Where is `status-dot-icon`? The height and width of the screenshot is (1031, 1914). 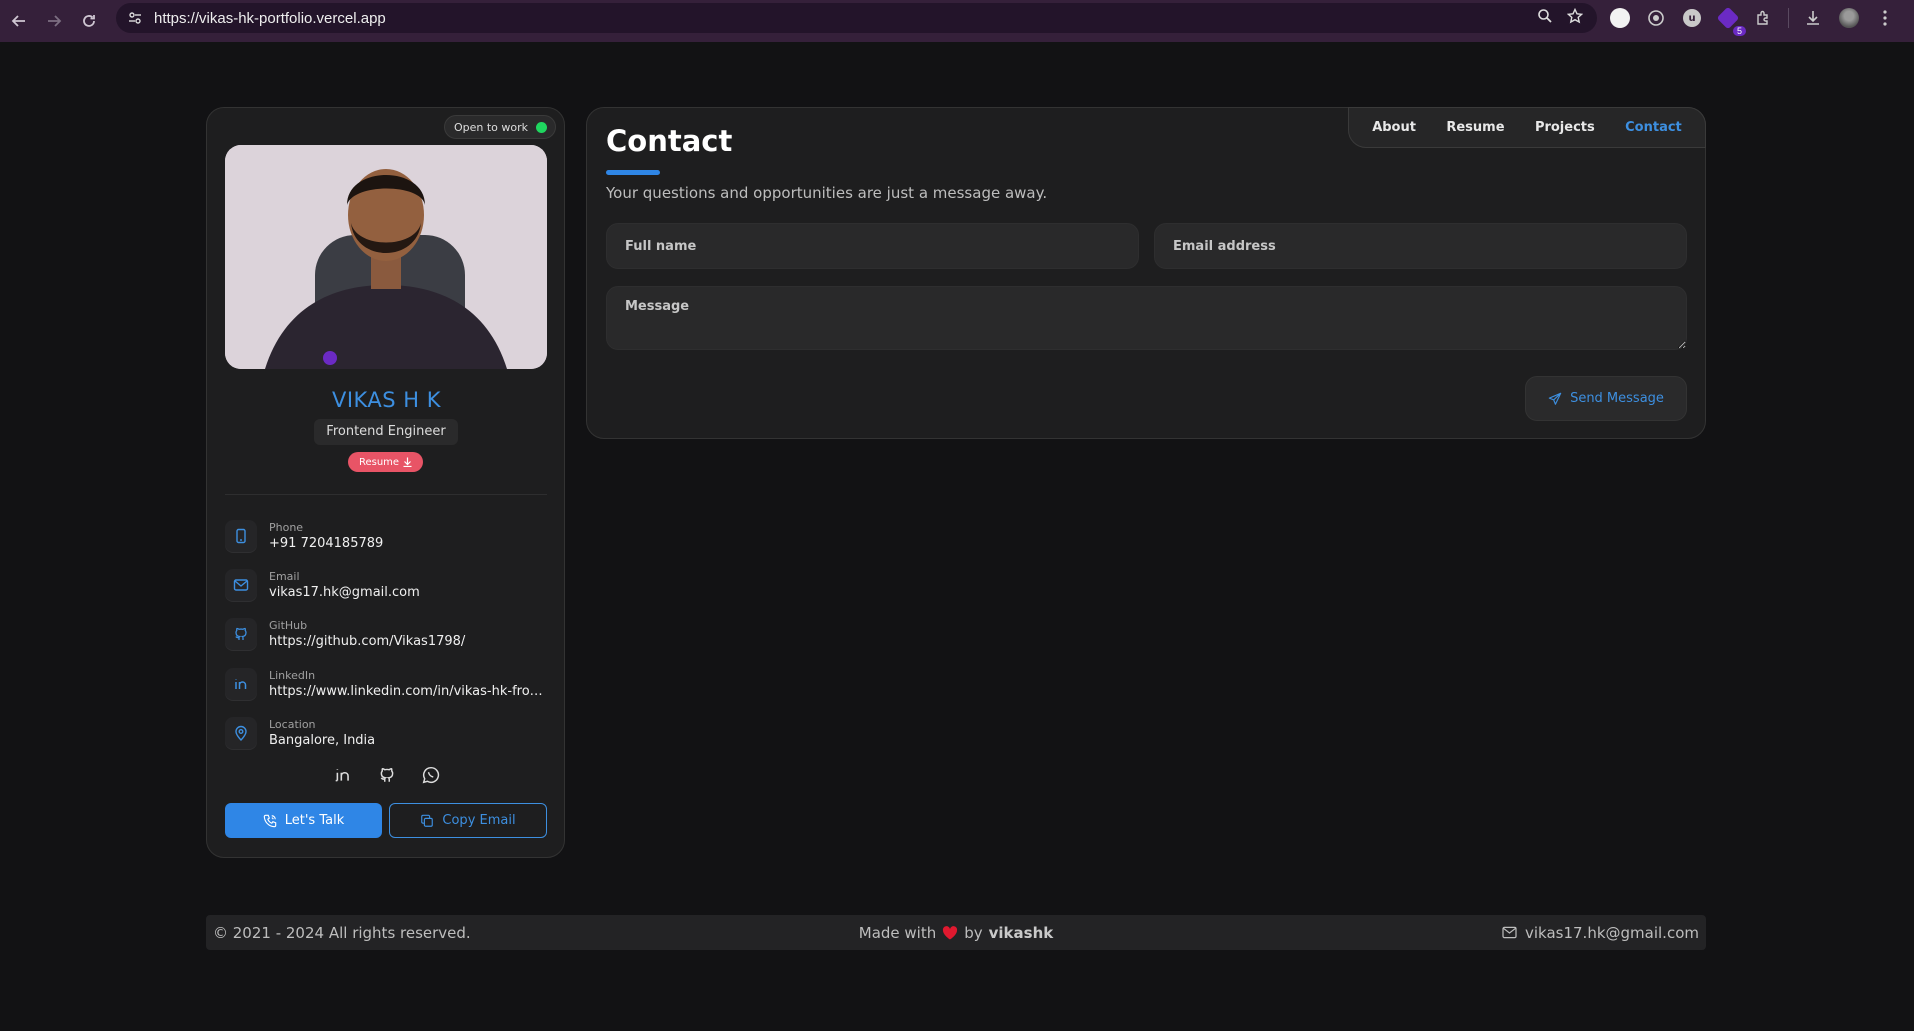
status-dot-icon is located at coordinates (541, 127).